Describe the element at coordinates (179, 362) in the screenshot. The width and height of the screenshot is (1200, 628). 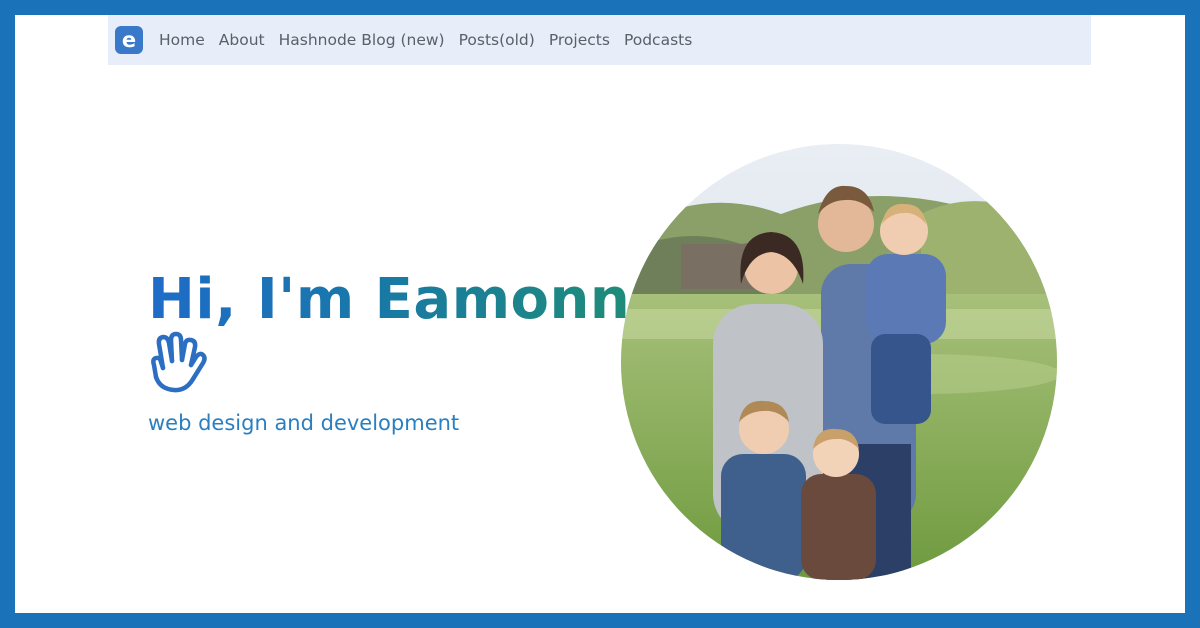
I see `waving-hand-icon` at that location.